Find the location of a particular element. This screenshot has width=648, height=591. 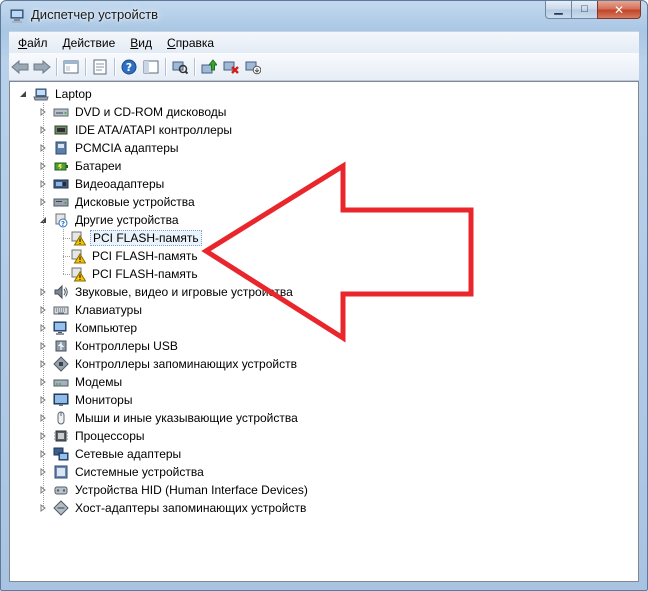

tree-item-label: Процессоры is located at coordinates (110, 436).